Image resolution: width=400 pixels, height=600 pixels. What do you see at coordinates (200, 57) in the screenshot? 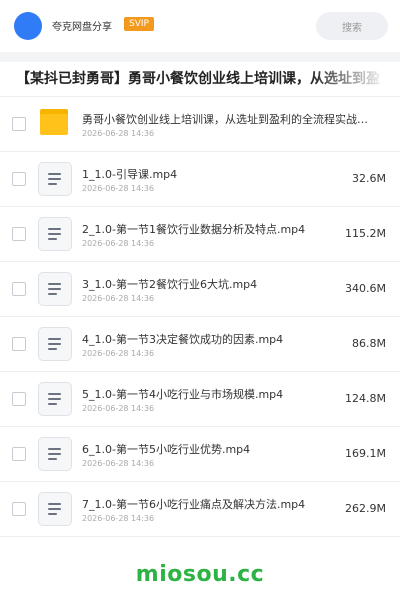
I see `header-divider` at bounding box center [200, 57].